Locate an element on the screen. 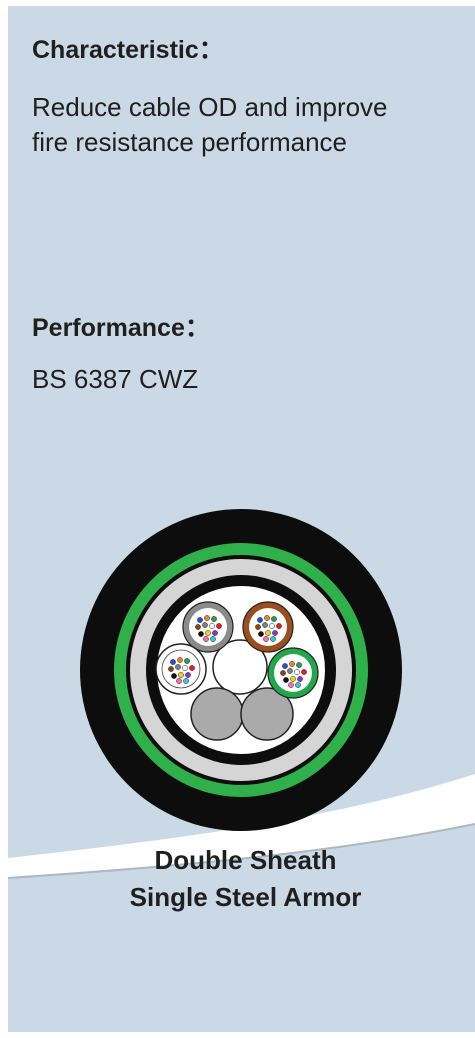  product-name: Double Sheath Single Steel Armor is located at coordinates (241, 879).